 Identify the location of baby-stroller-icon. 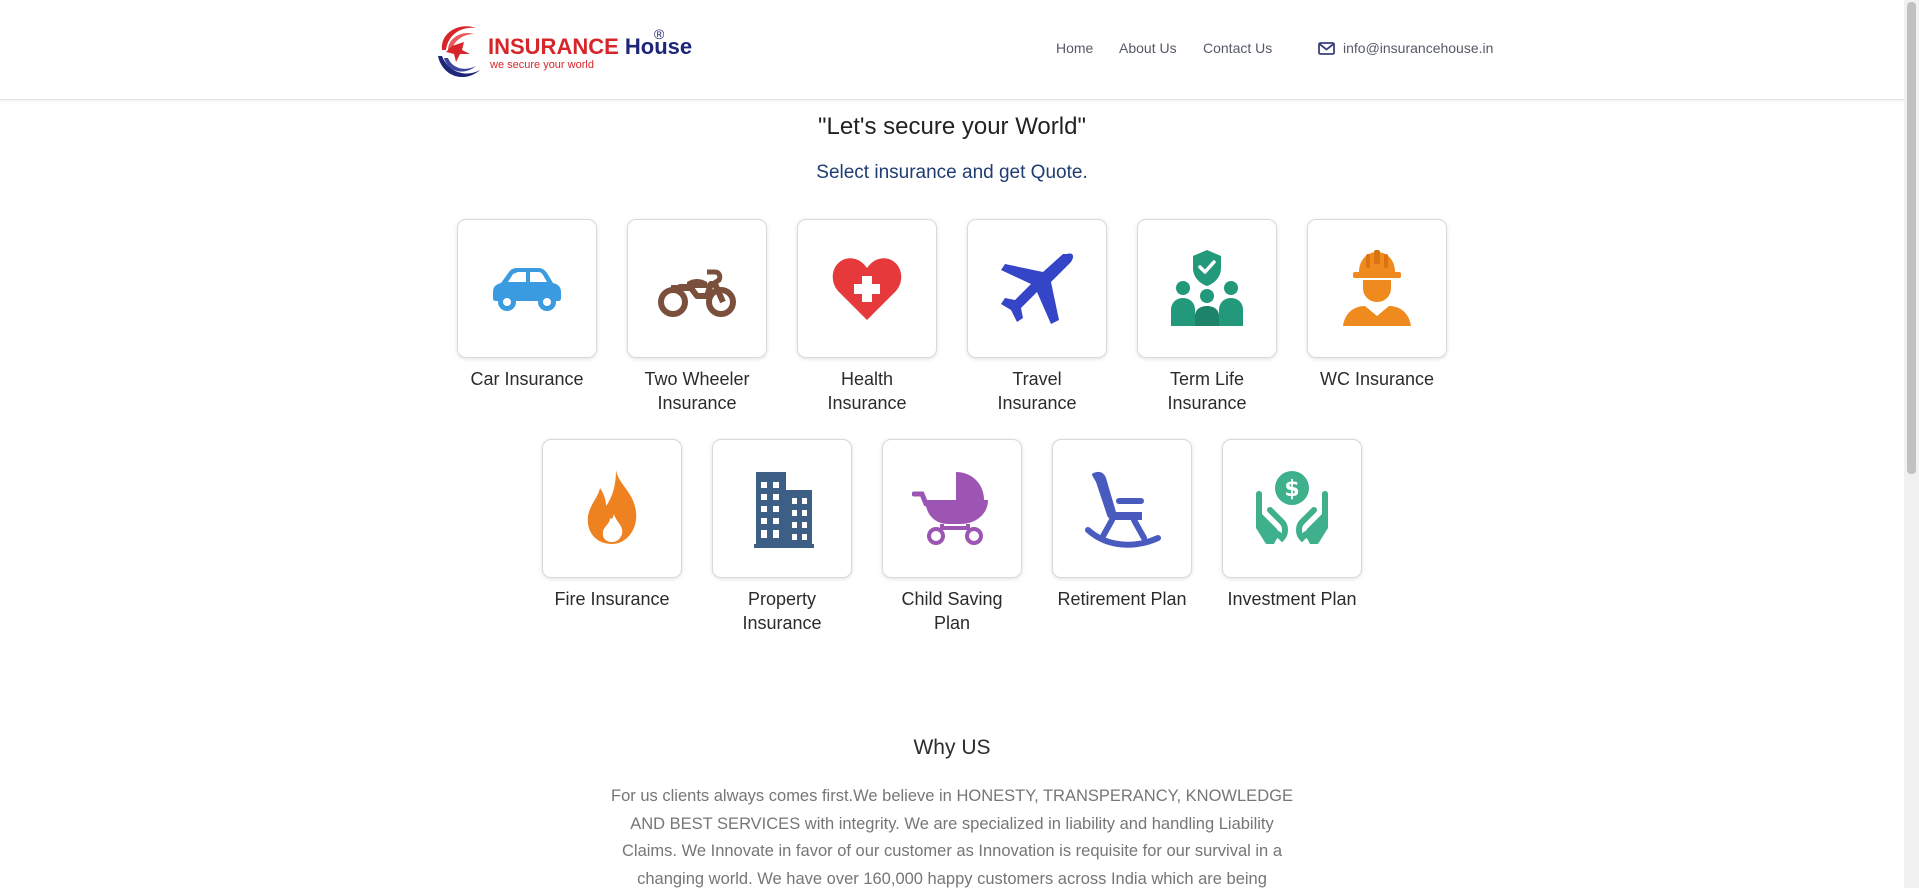
(950, 508).